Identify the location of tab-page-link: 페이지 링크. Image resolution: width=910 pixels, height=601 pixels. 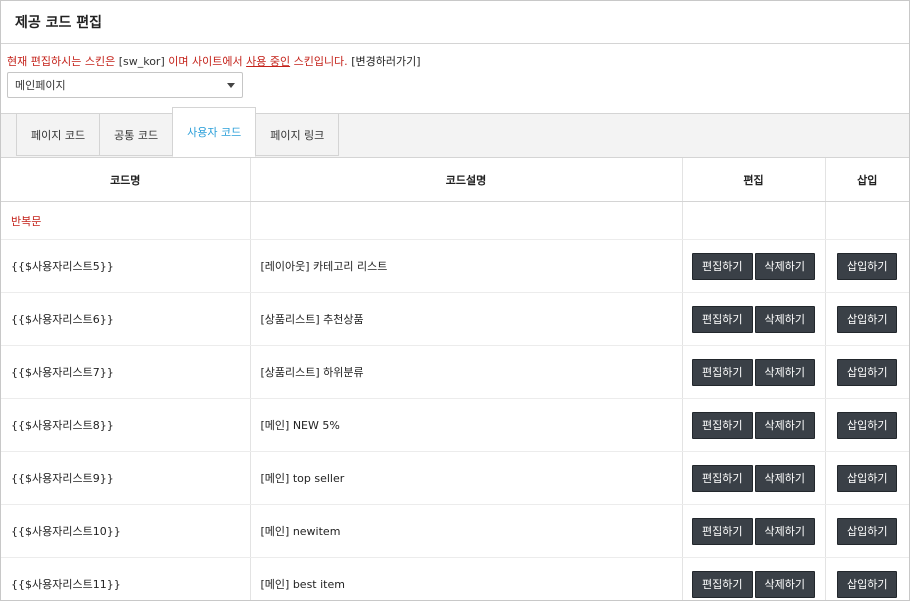
(298, 135).